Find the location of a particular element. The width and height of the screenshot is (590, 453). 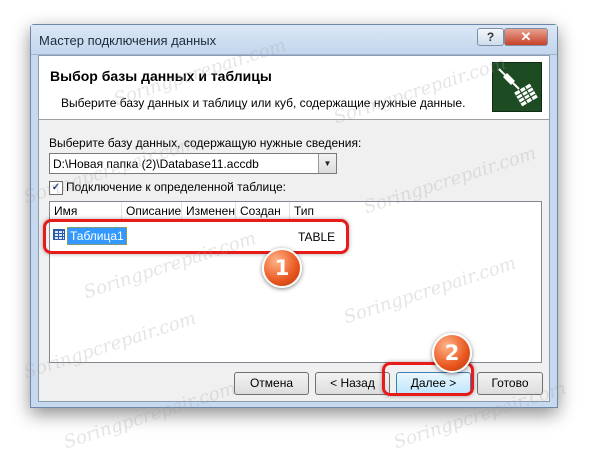

column-header-description: Описание is located at coordinates (152, 211).